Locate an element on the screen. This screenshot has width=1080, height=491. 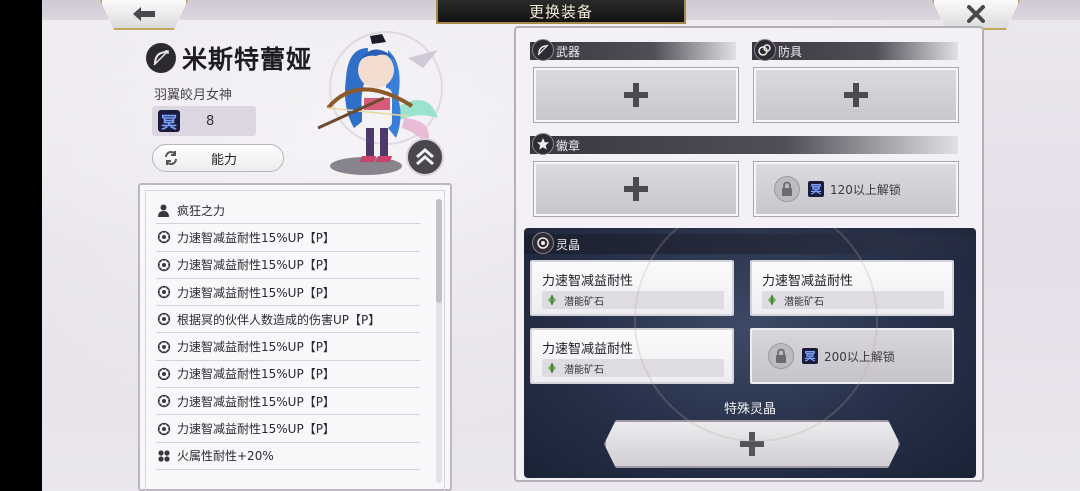
arrow-left-icon is located at coordinates (144, 14).